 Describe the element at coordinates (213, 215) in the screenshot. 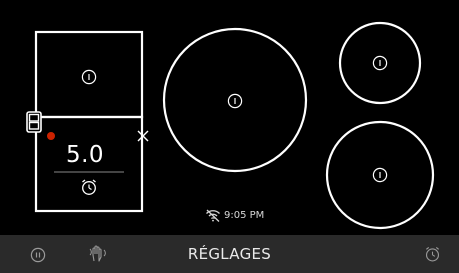

I see `wifi-off-icon` at that location.